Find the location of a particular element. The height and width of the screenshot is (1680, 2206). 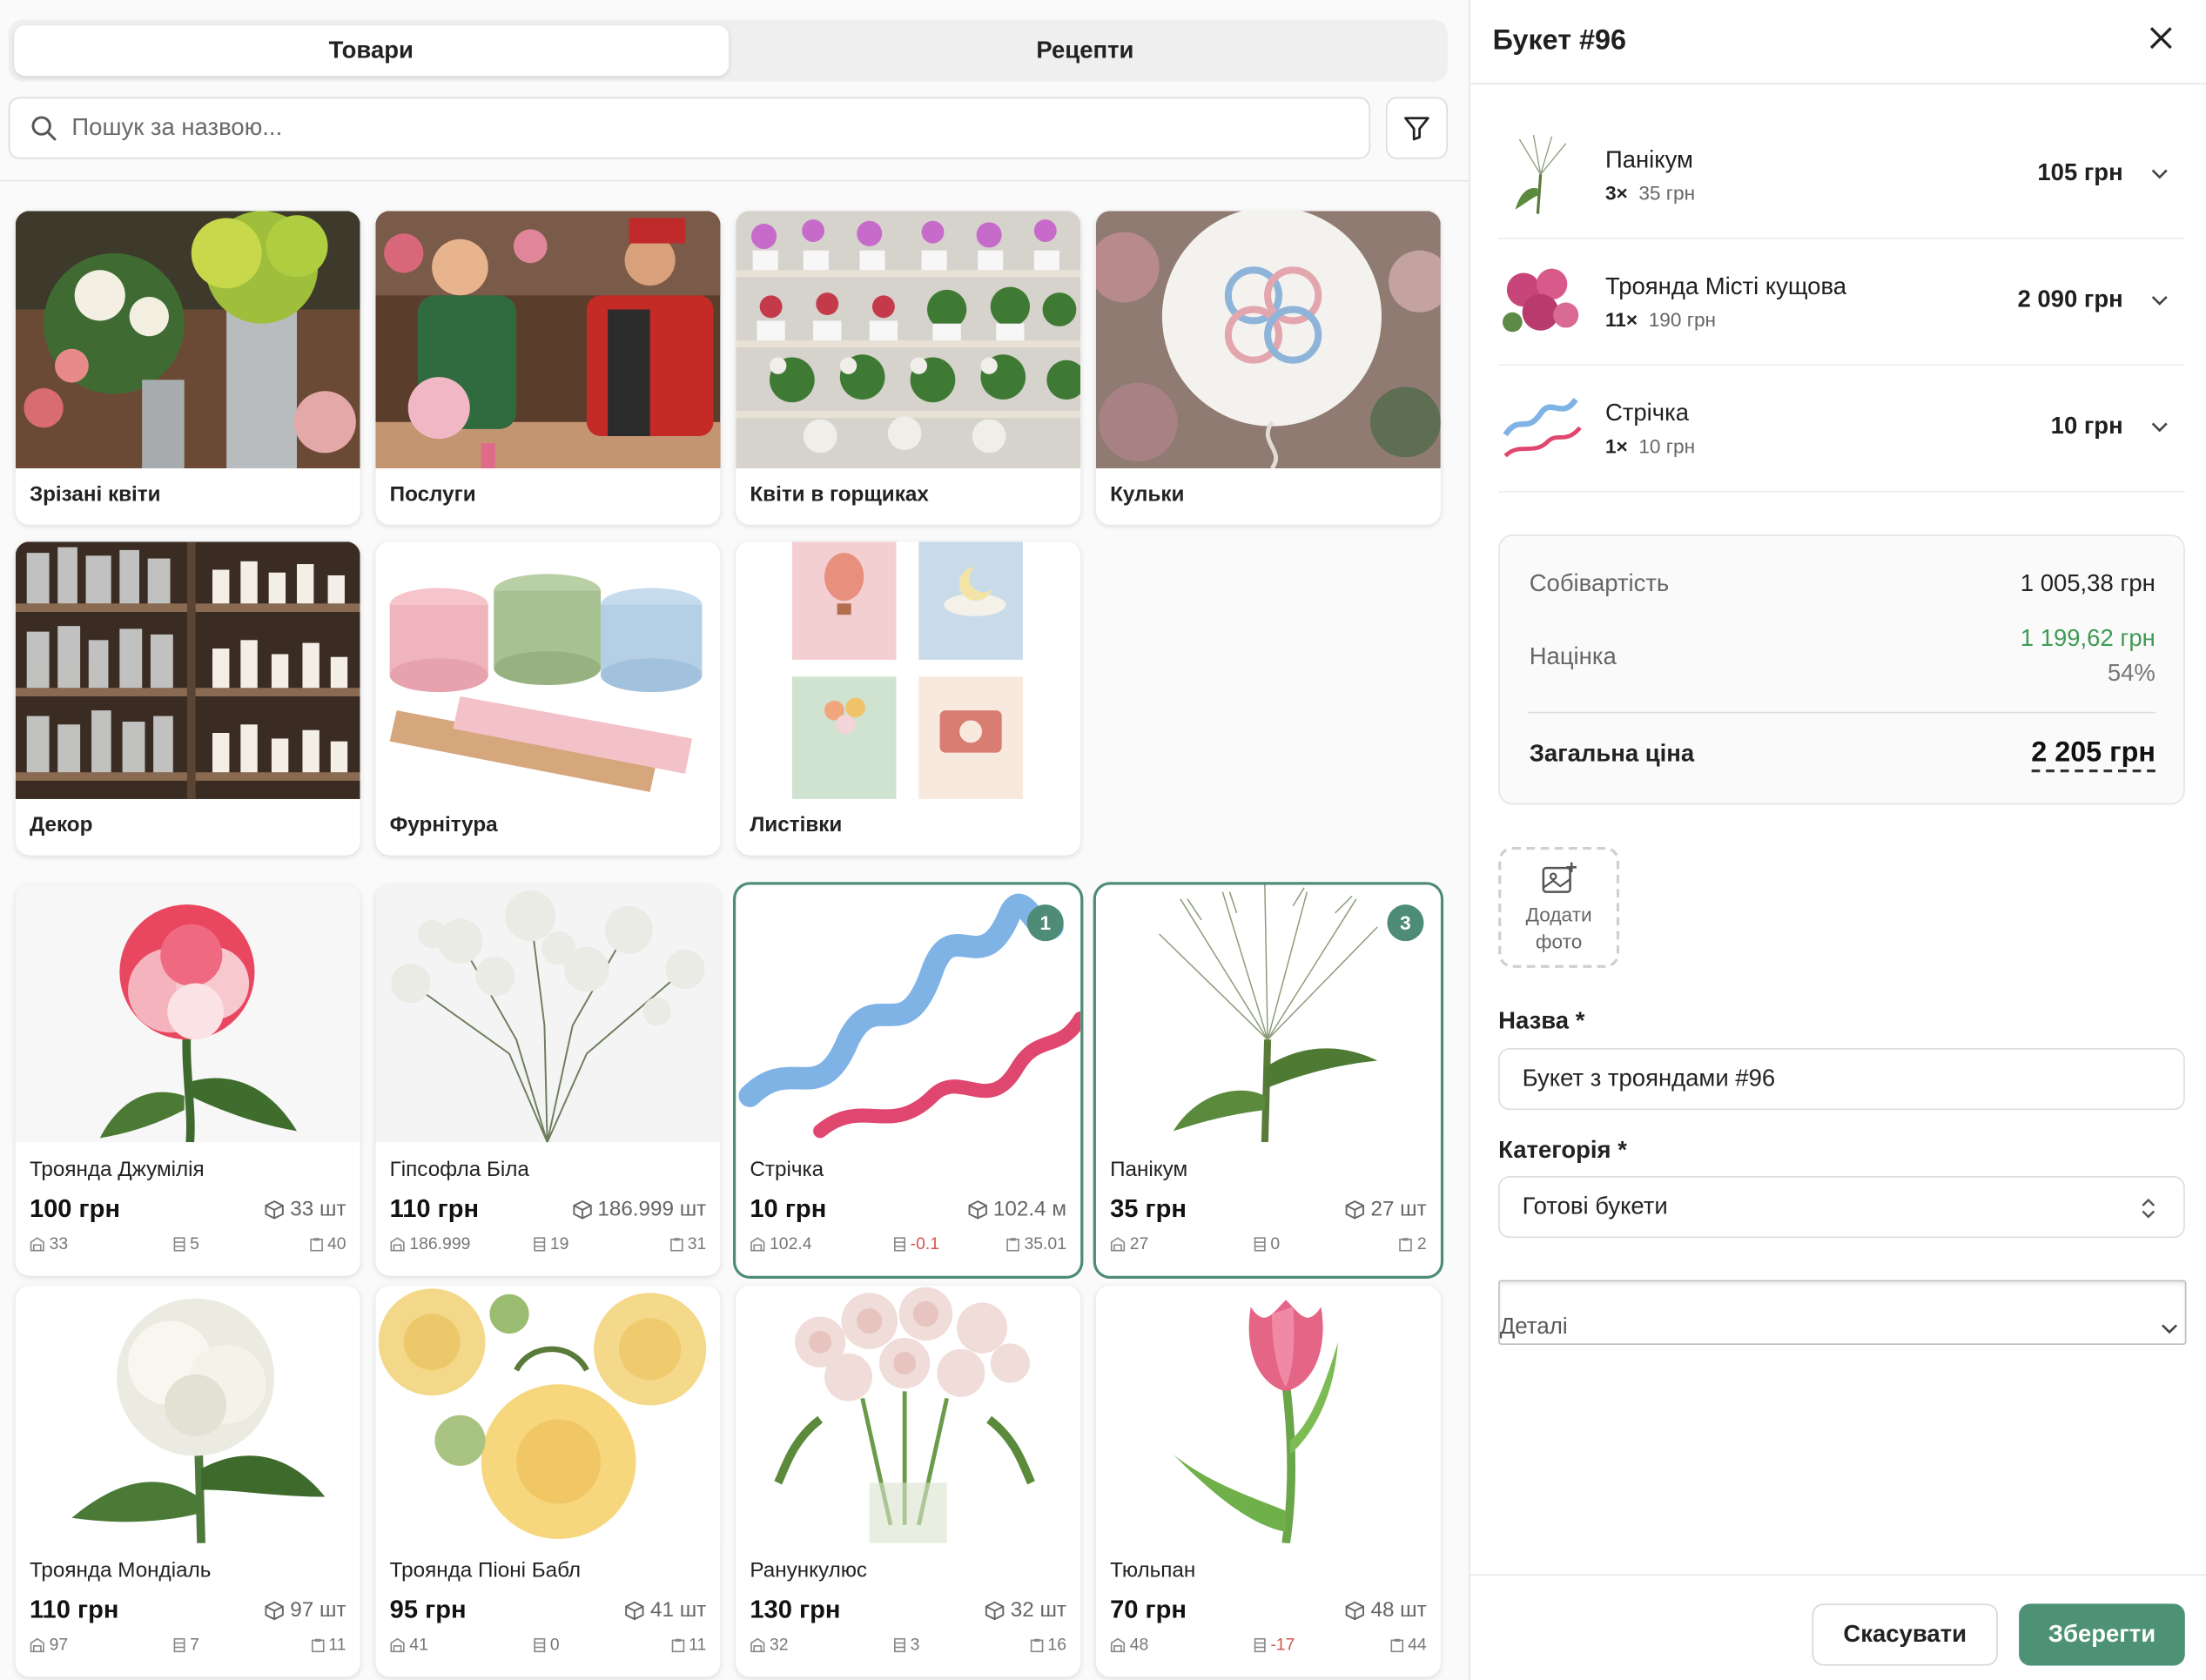

product-stock: 41 шт is located at coordinates (666, 1610).